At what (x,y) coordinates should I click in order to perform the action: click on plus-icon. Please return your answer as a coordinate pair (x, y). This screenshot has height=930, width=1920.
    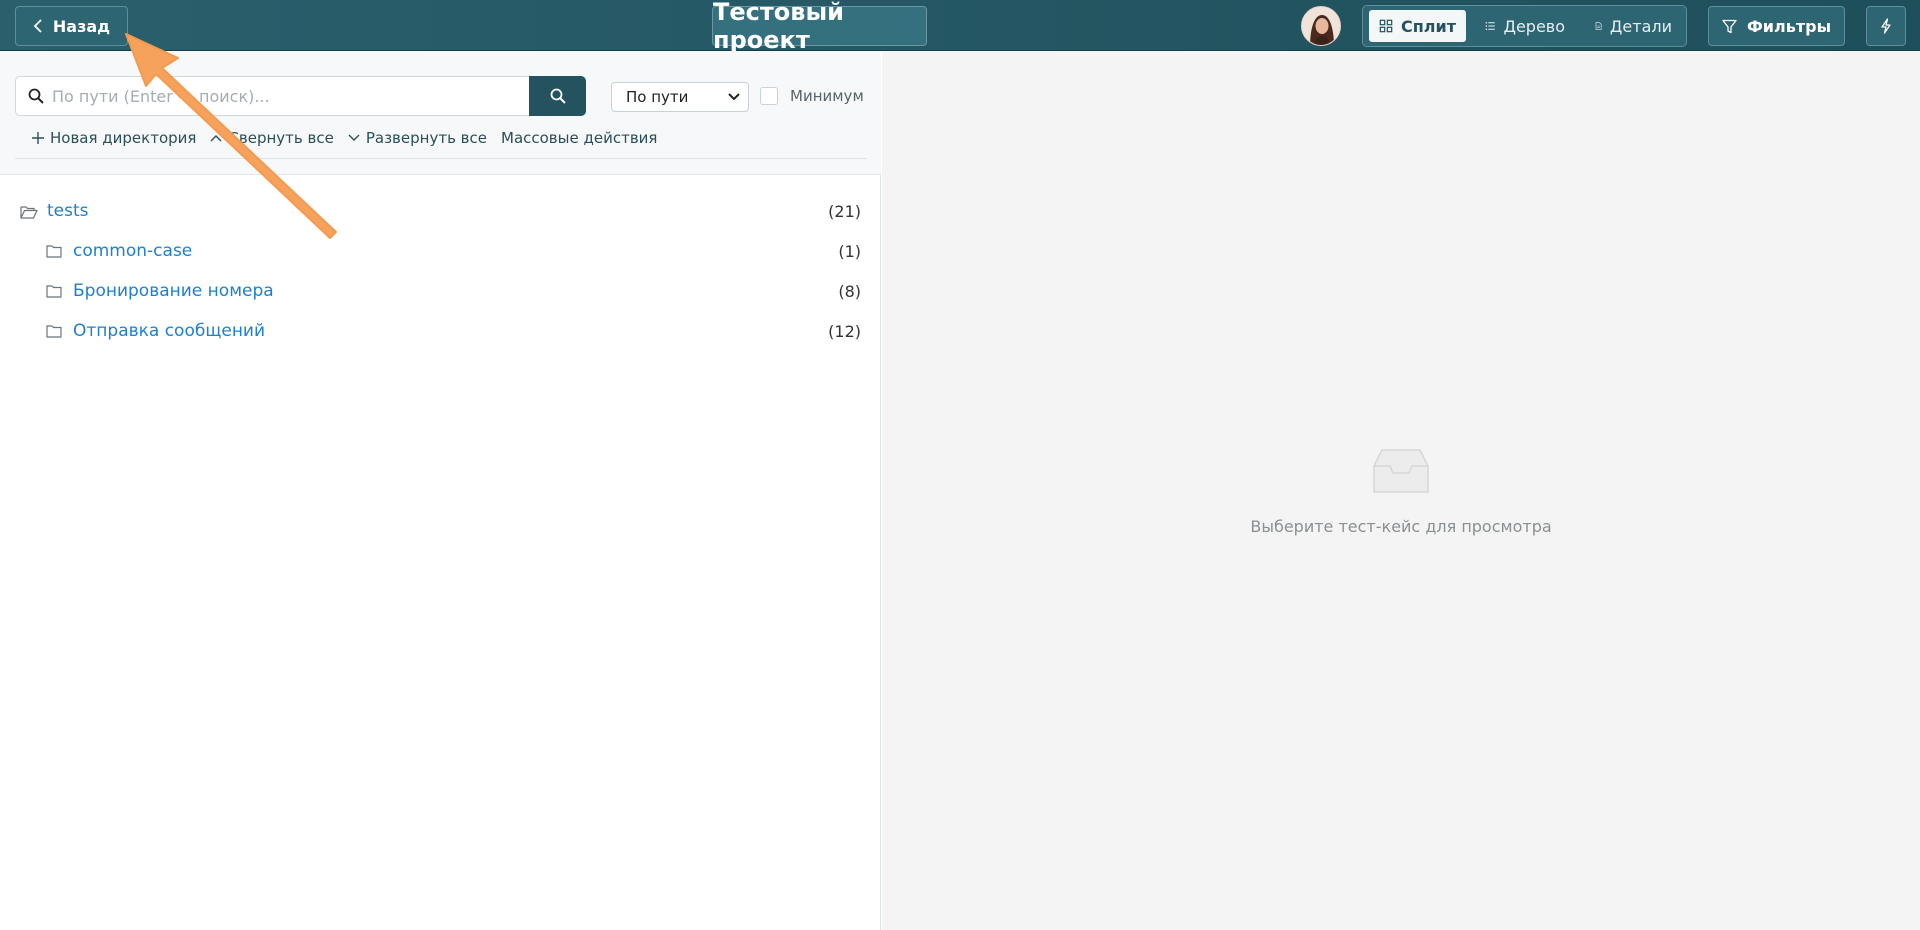
    Looking at the image, I should click on (38, 138).